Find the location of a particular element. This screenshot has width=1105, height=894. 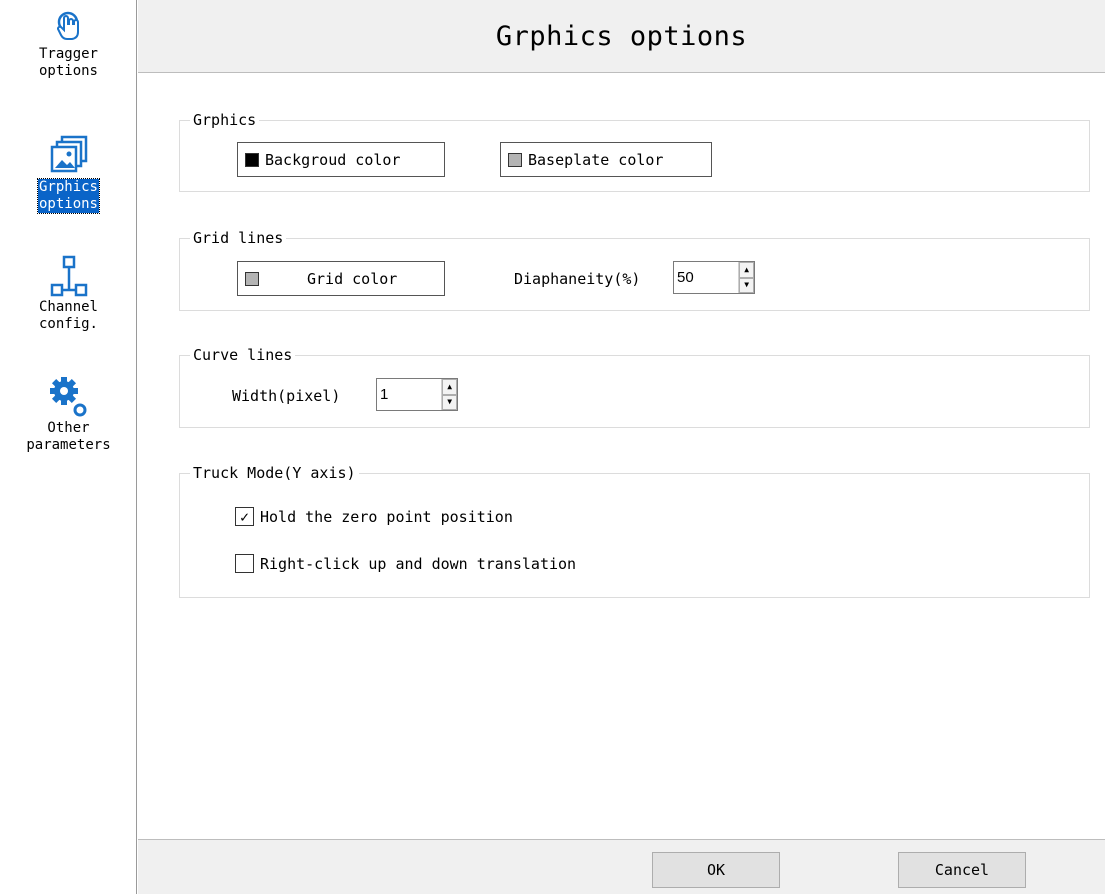

curve-lines-group-legend: Curve lines is located at coordinates (243, 355).